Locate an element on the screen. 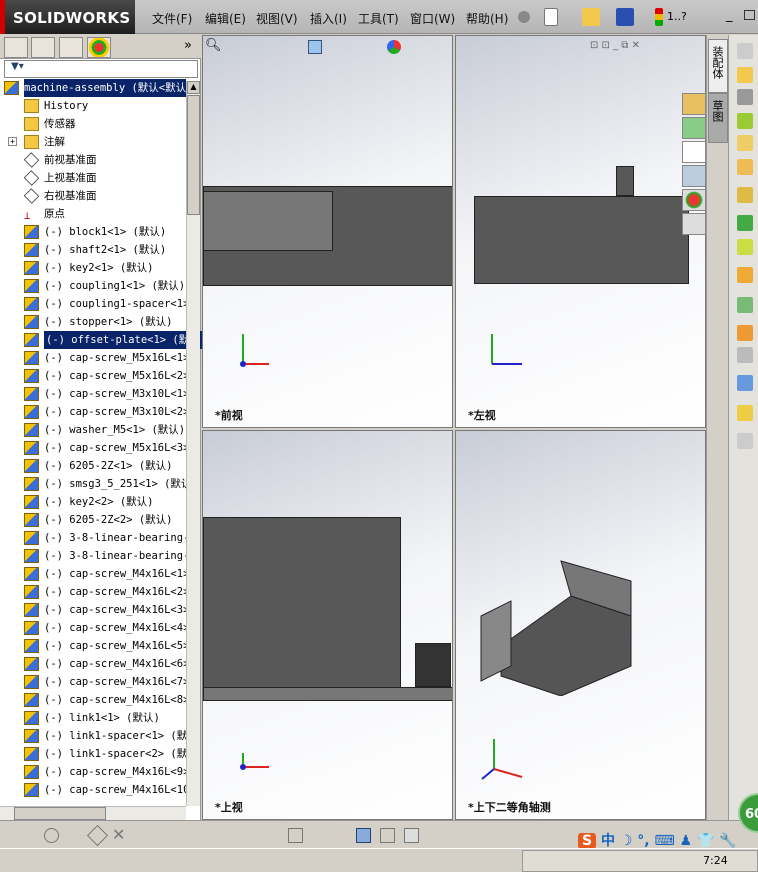 The image size is (758, 872). menu-edit: 编辑(E) is located at coordinates (225, 18).